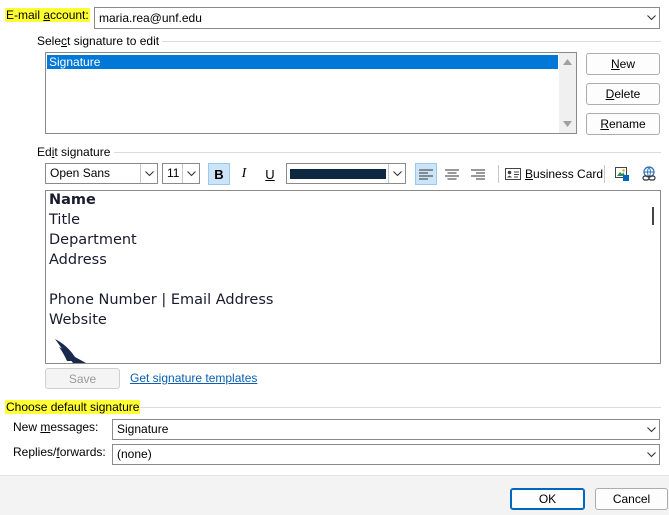 The width and height of the screenshot is (669, 515). Describe the element at coordinates (554, 174) in the screenshot. I see `business-card-button: Business Card` at that location.